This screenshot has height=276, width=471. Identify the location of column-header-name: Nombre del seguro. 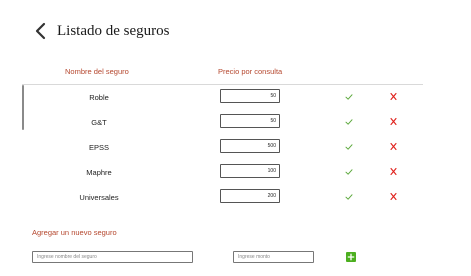
(97, 71).